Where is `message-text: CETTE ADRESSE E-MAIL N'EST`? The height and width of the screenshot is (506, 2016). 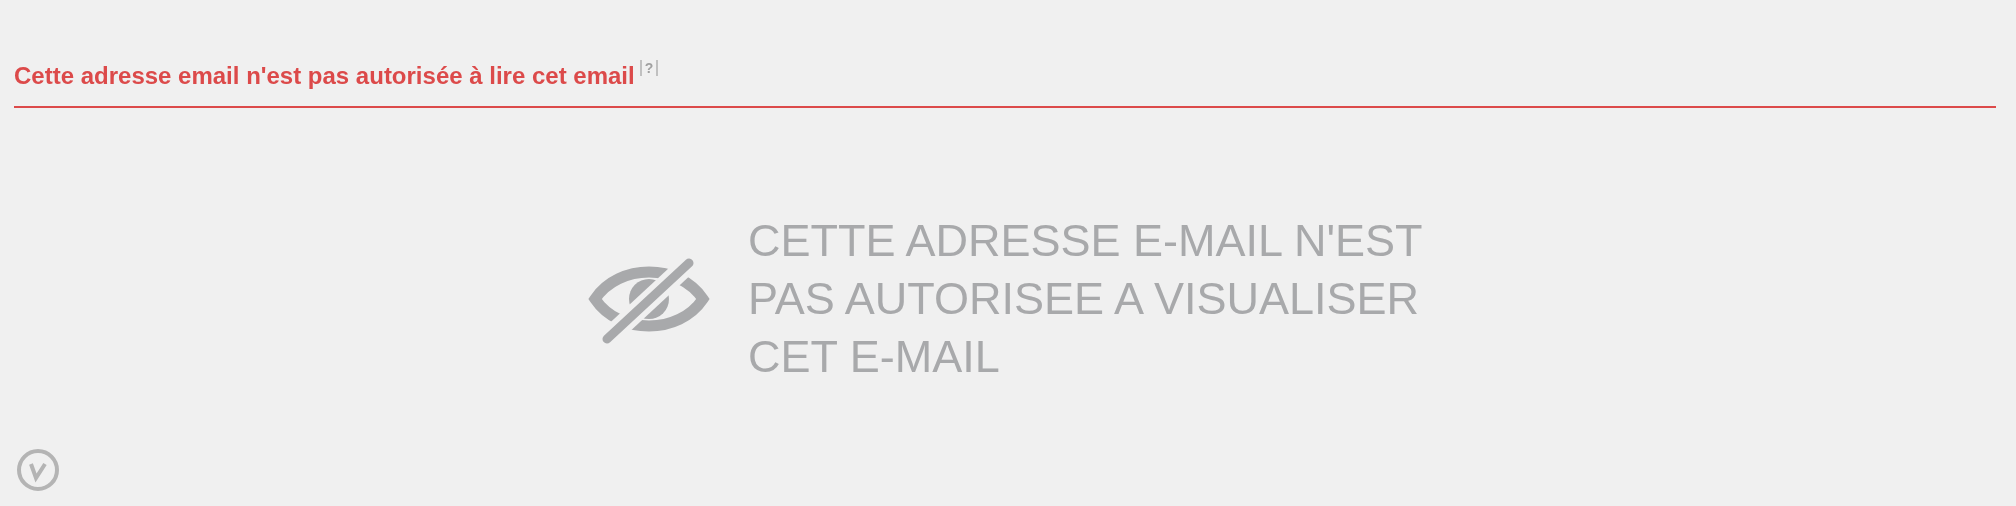 message-text: CETTE ADRESSE E-MAIL N'EST is located at coordinates (1085, 241).